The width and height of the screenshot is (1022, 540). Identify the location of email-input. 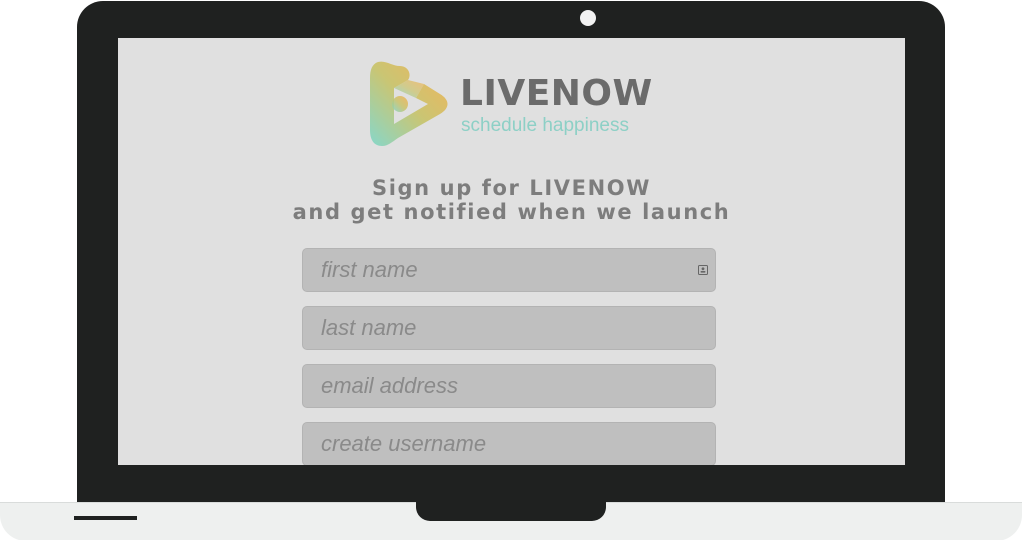
(509, 386).